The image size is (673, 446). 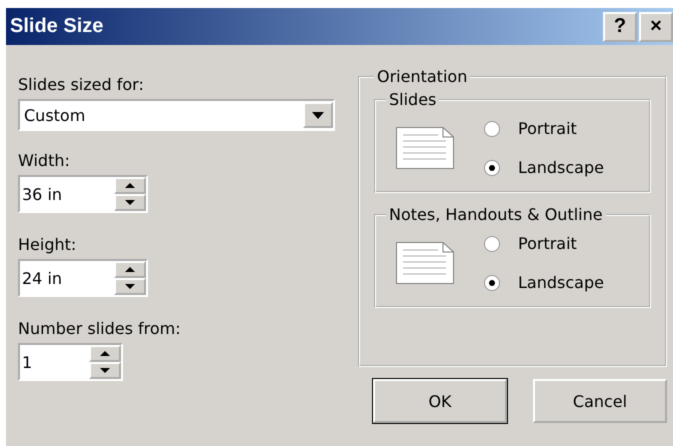 What do you see at coordinates (422, 76) in the screenshot?
I see `group-title: Orientation` at bounding box center [422, 76].